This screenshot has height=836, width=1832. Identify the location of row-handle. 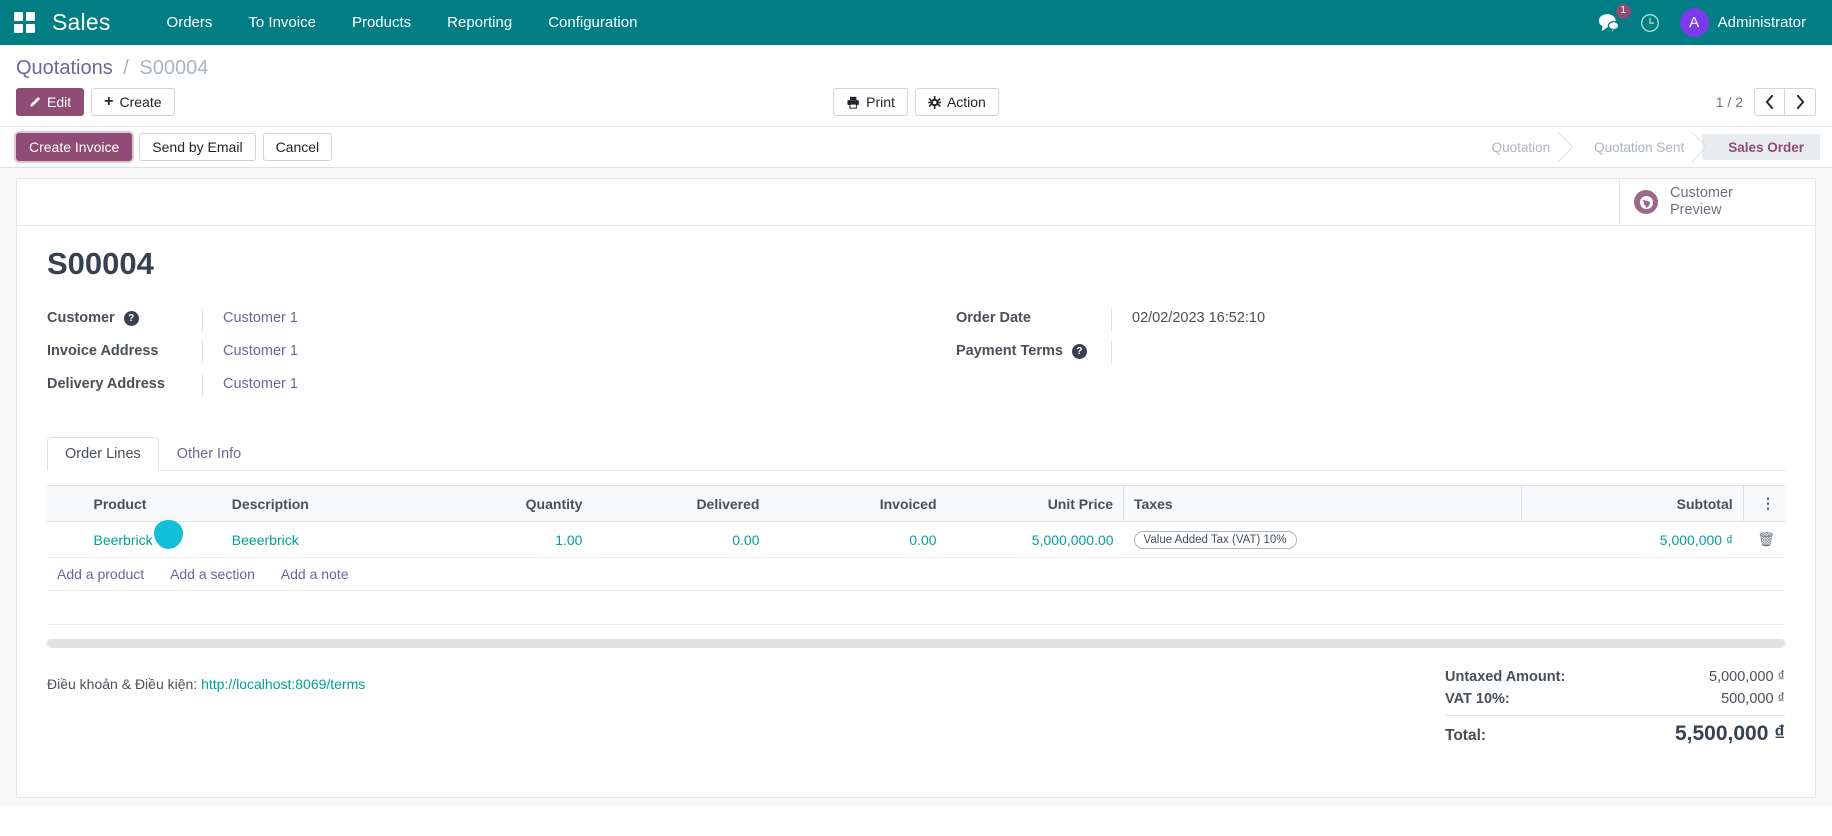
(65, 539).